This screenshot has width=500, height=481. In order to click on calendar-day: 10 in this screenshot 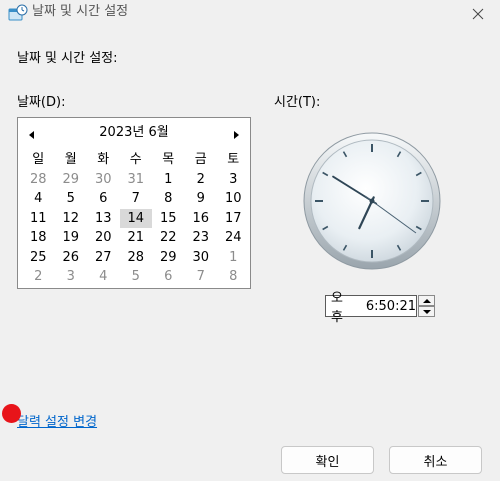, I will do `click(233, 199)`.